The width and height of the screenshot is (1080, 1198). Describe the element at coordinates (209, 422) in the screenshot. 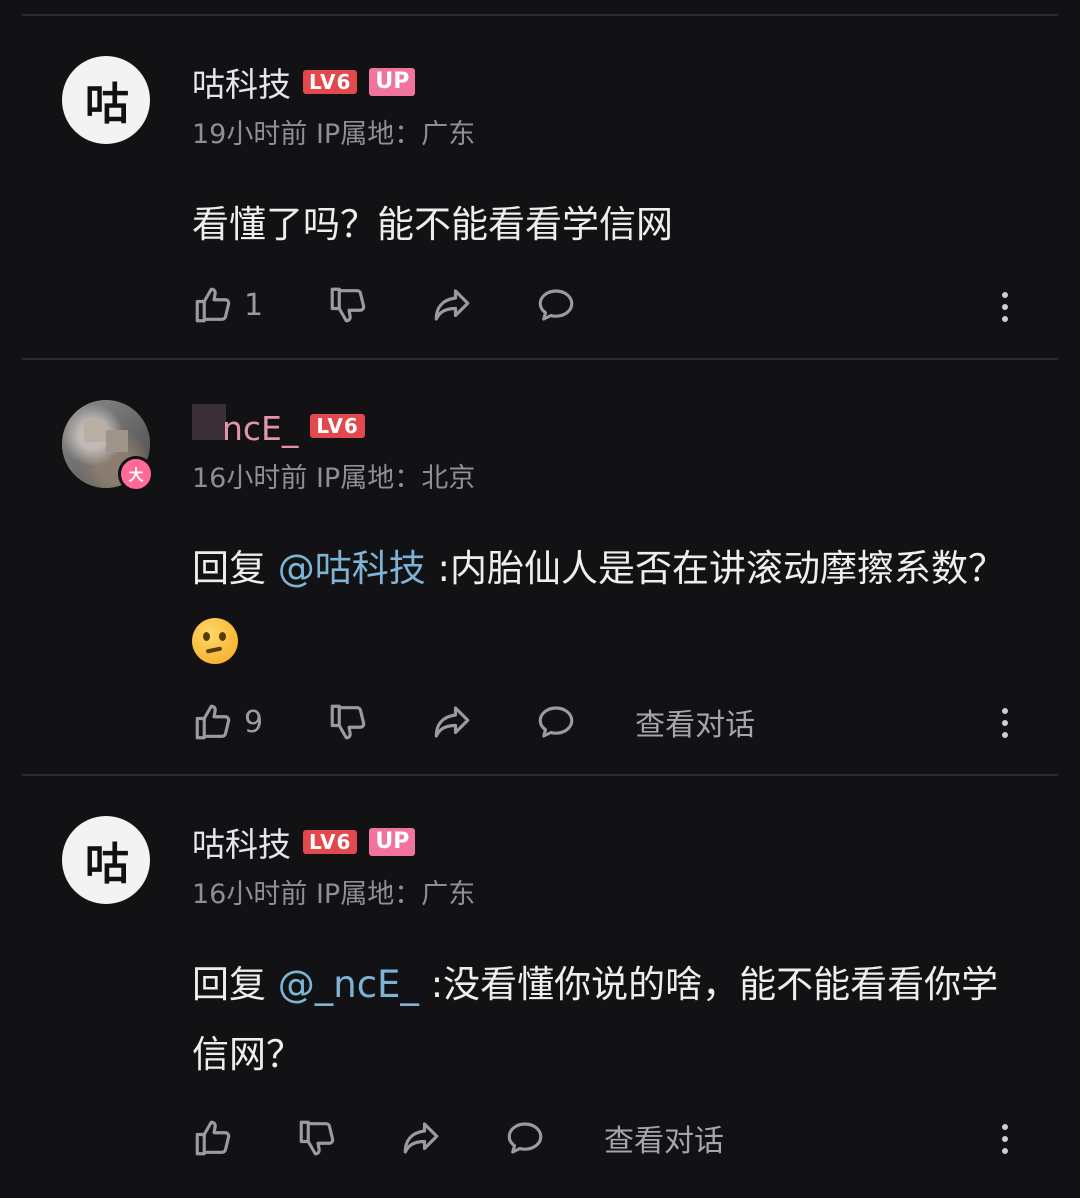

I see `censor-block` at that location.